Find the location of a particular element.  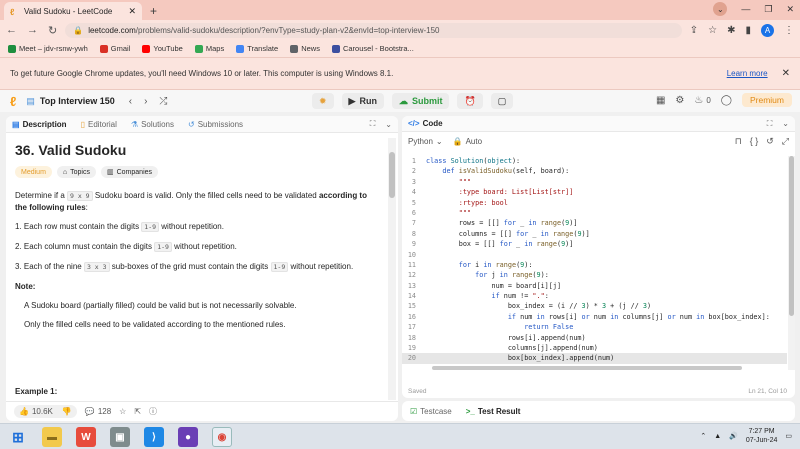

comments-button: 💬 128 is located at coordinates (98, 411).